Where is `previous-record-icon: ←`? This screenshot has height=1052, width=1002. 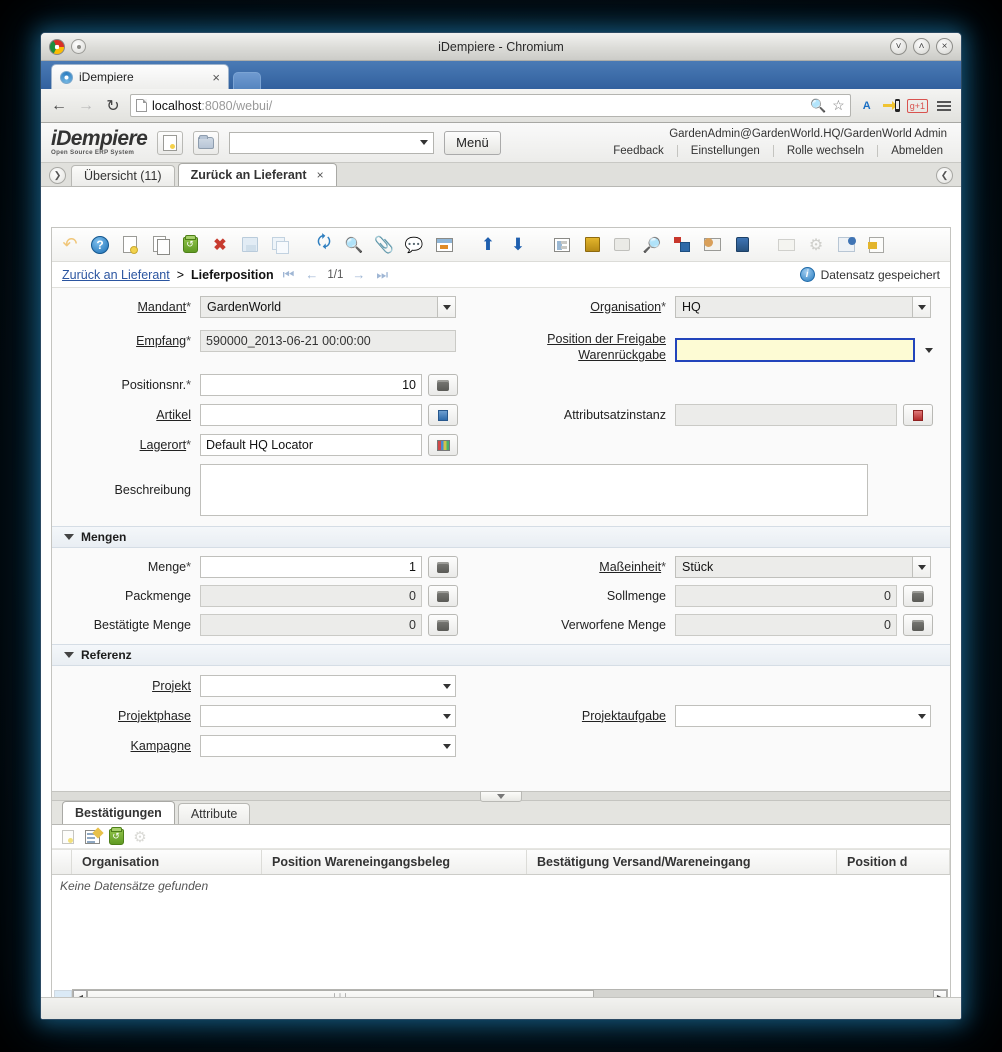 previous-record-icon: ← is located at coordinates (311, 274).